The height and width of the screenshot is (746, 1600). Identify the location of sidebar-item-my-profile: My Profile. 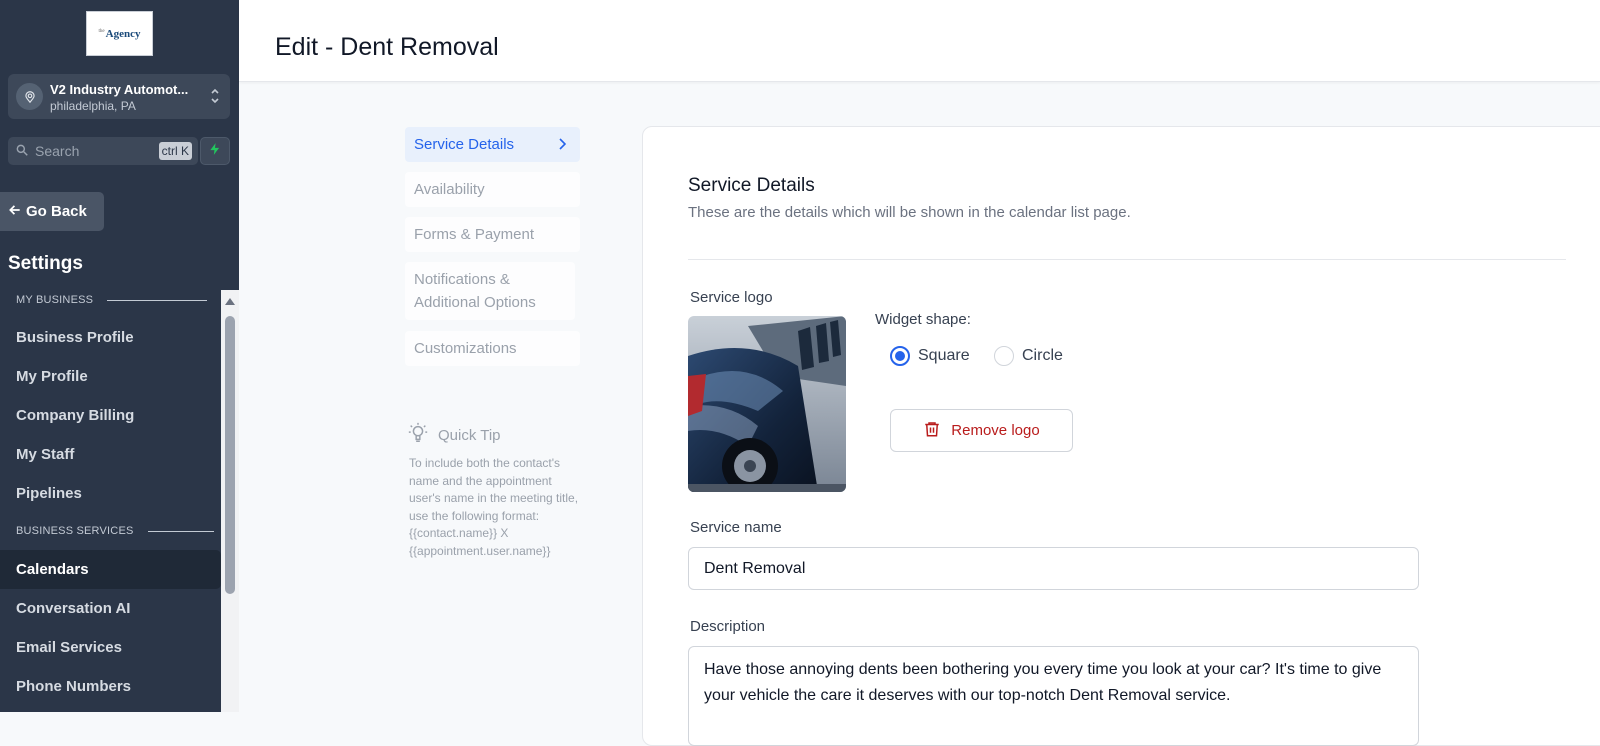
(110, 376).